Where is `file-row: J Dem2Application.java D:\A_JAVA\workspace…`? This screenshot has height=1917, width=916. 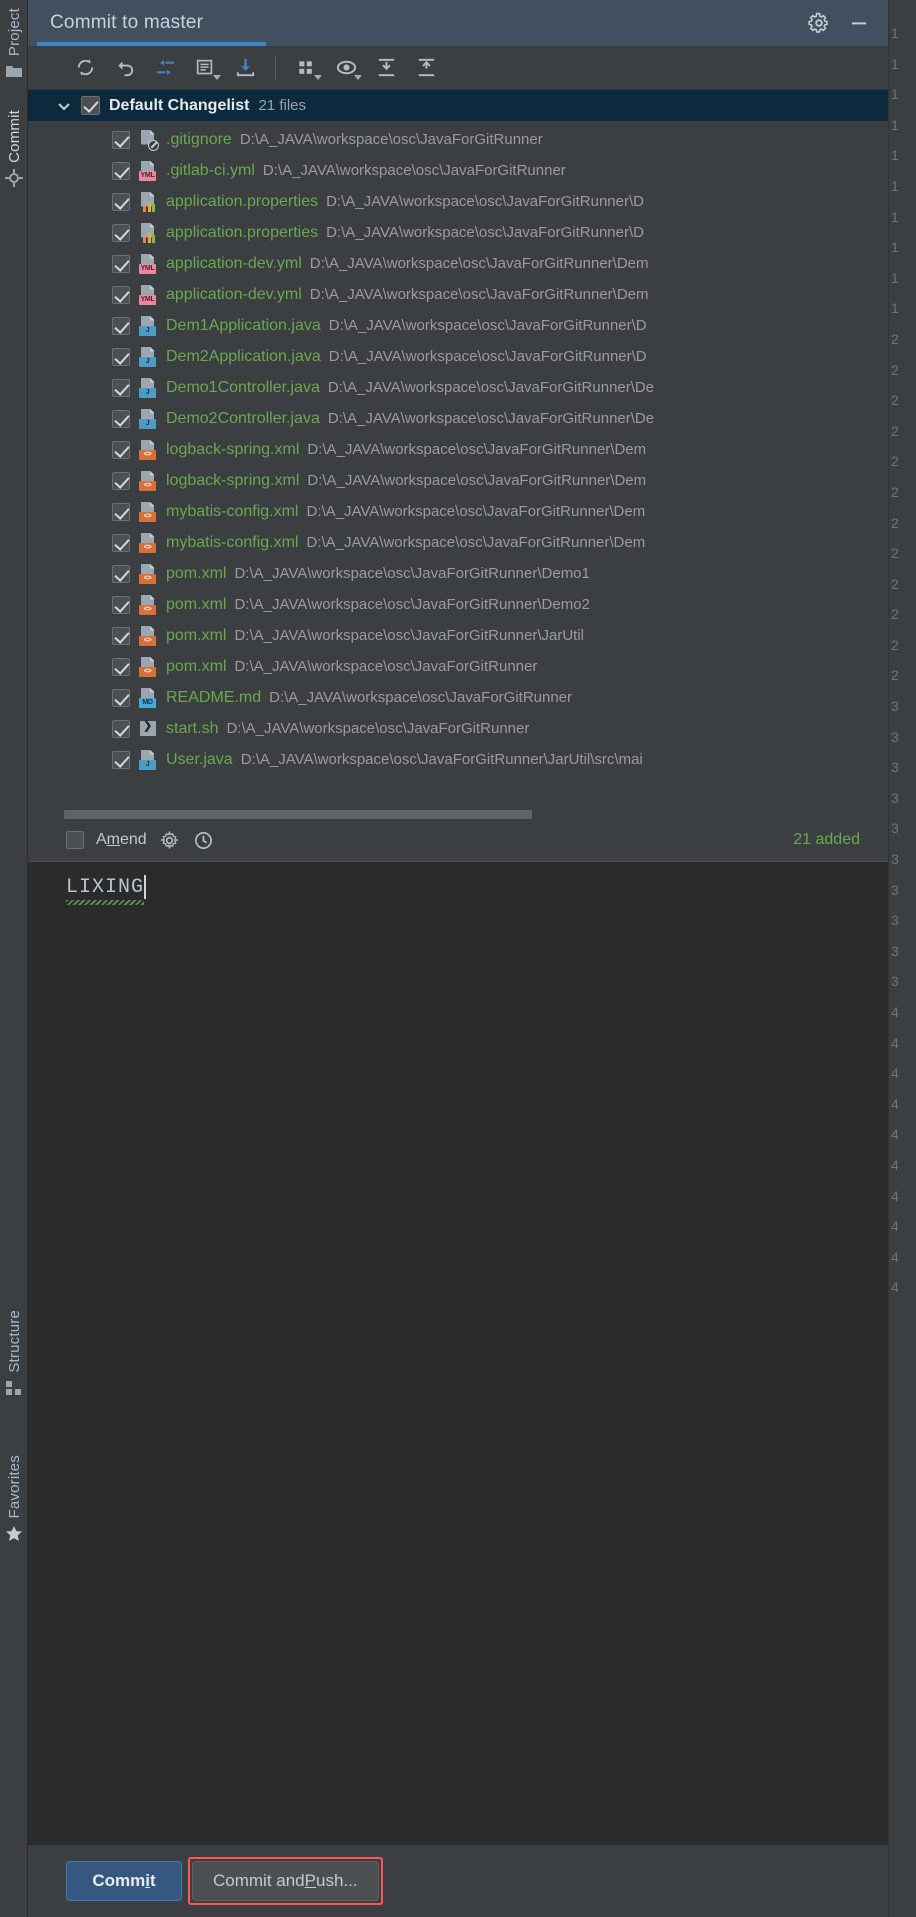
file-row: J Dem2Application.java D:\A_JAVA\workspace… is located at coordinates (458, 356).